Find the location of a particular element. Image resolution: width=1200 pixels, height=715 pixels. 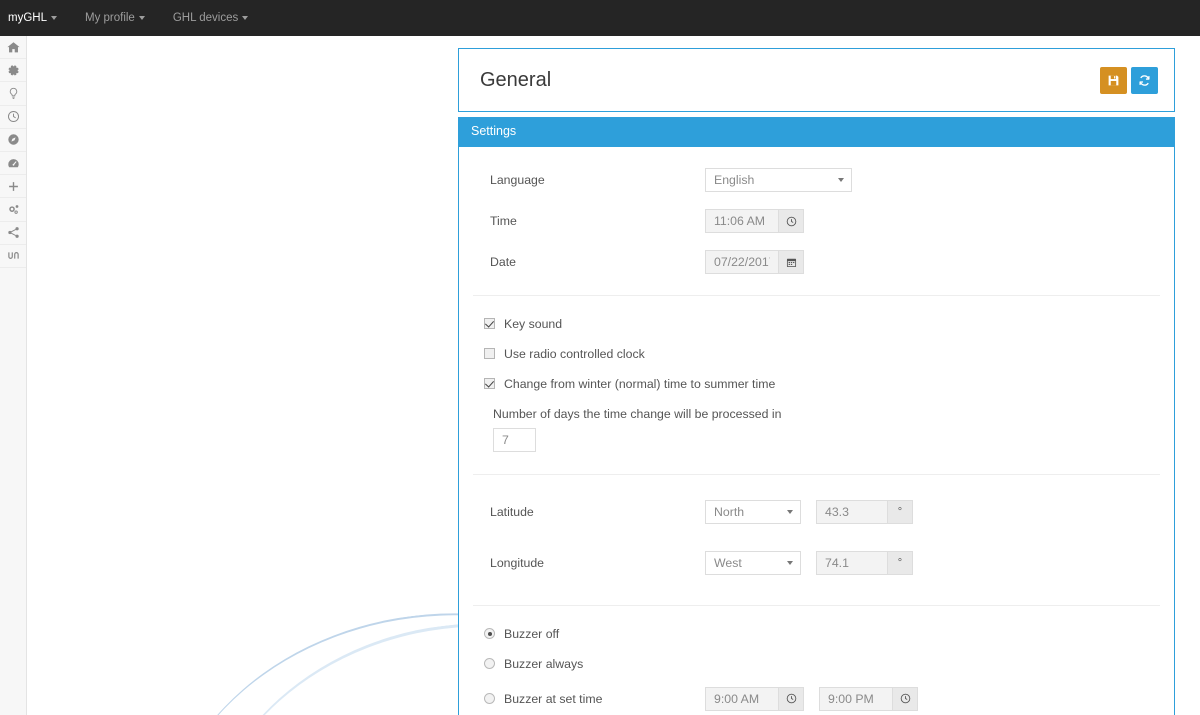

nav-item-myghl: myGHL is located at coordinates (35, 18).